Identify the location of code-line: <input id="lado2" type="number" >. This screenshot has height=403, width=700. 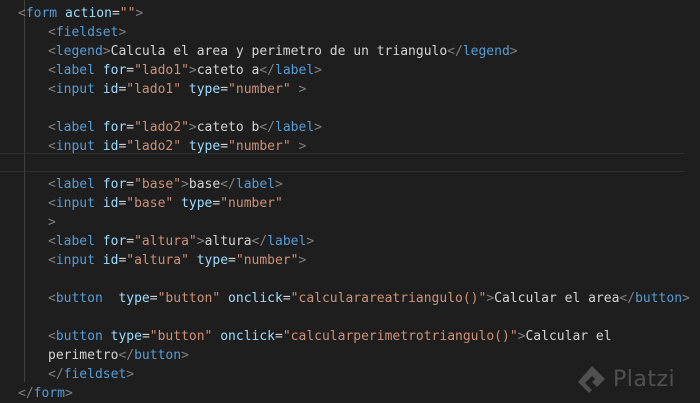
(177, 146).